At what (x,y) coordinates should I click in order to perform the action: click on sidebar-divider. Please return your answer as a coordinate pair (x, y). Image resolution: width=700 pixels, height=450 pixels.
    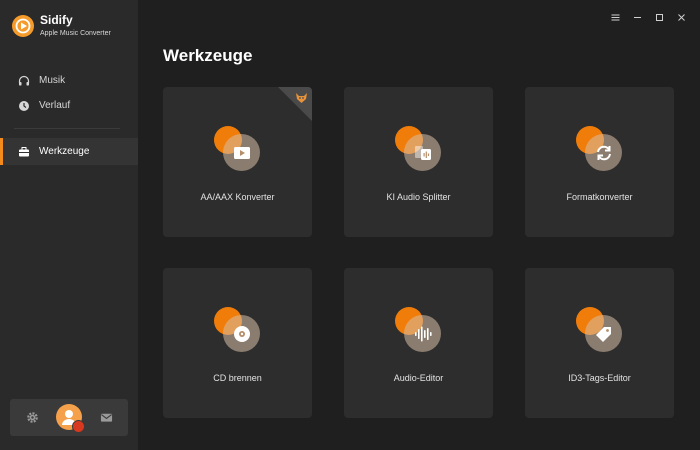
    Looking at the image, I should click on (67, 128).